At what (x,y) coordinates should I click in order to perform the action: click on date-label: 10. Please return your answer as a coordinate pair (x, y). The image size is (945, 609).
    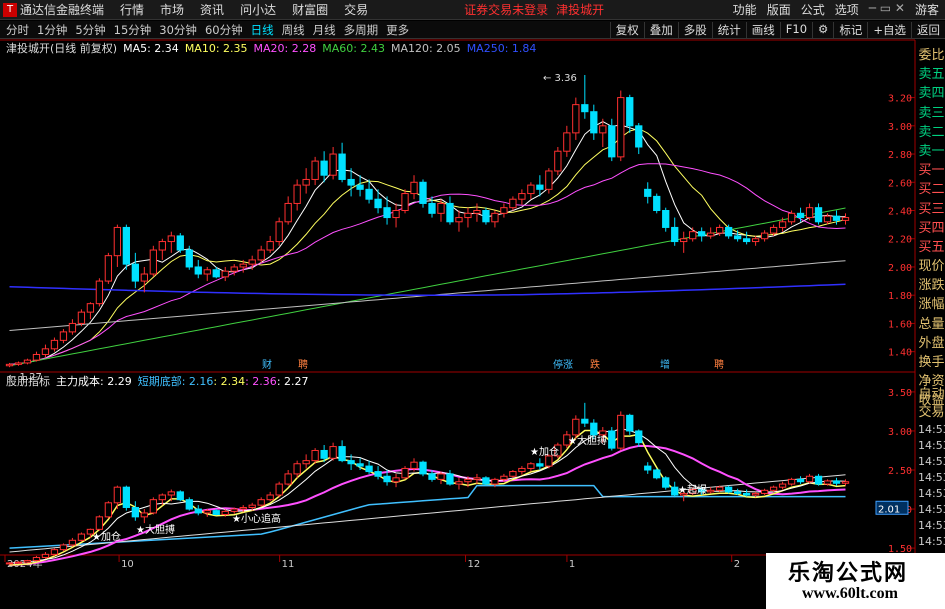
    Looking at the image, I should click on (127, 564).